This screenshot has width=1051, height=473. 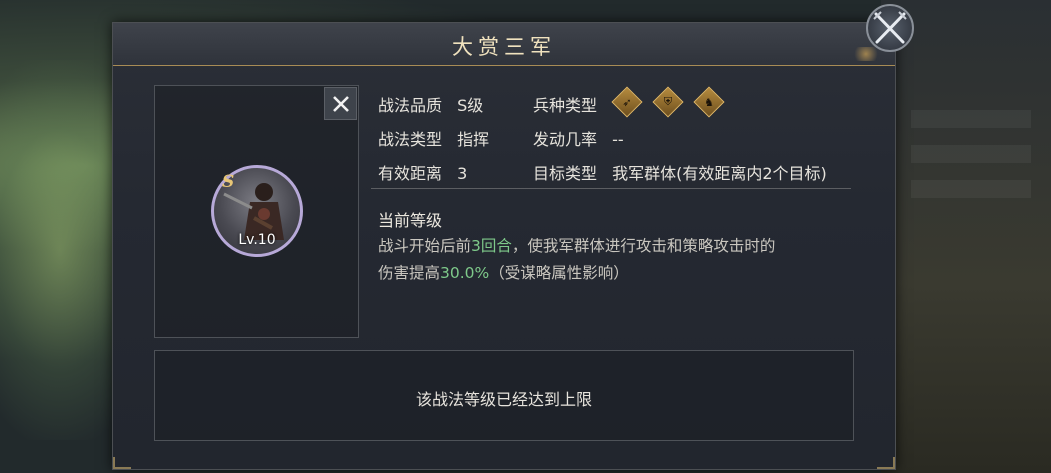 What do you see at coordinates (565, 139) in the screenshot?
I see `trigger-label: 发动几率` at bounding box center [565, 139].